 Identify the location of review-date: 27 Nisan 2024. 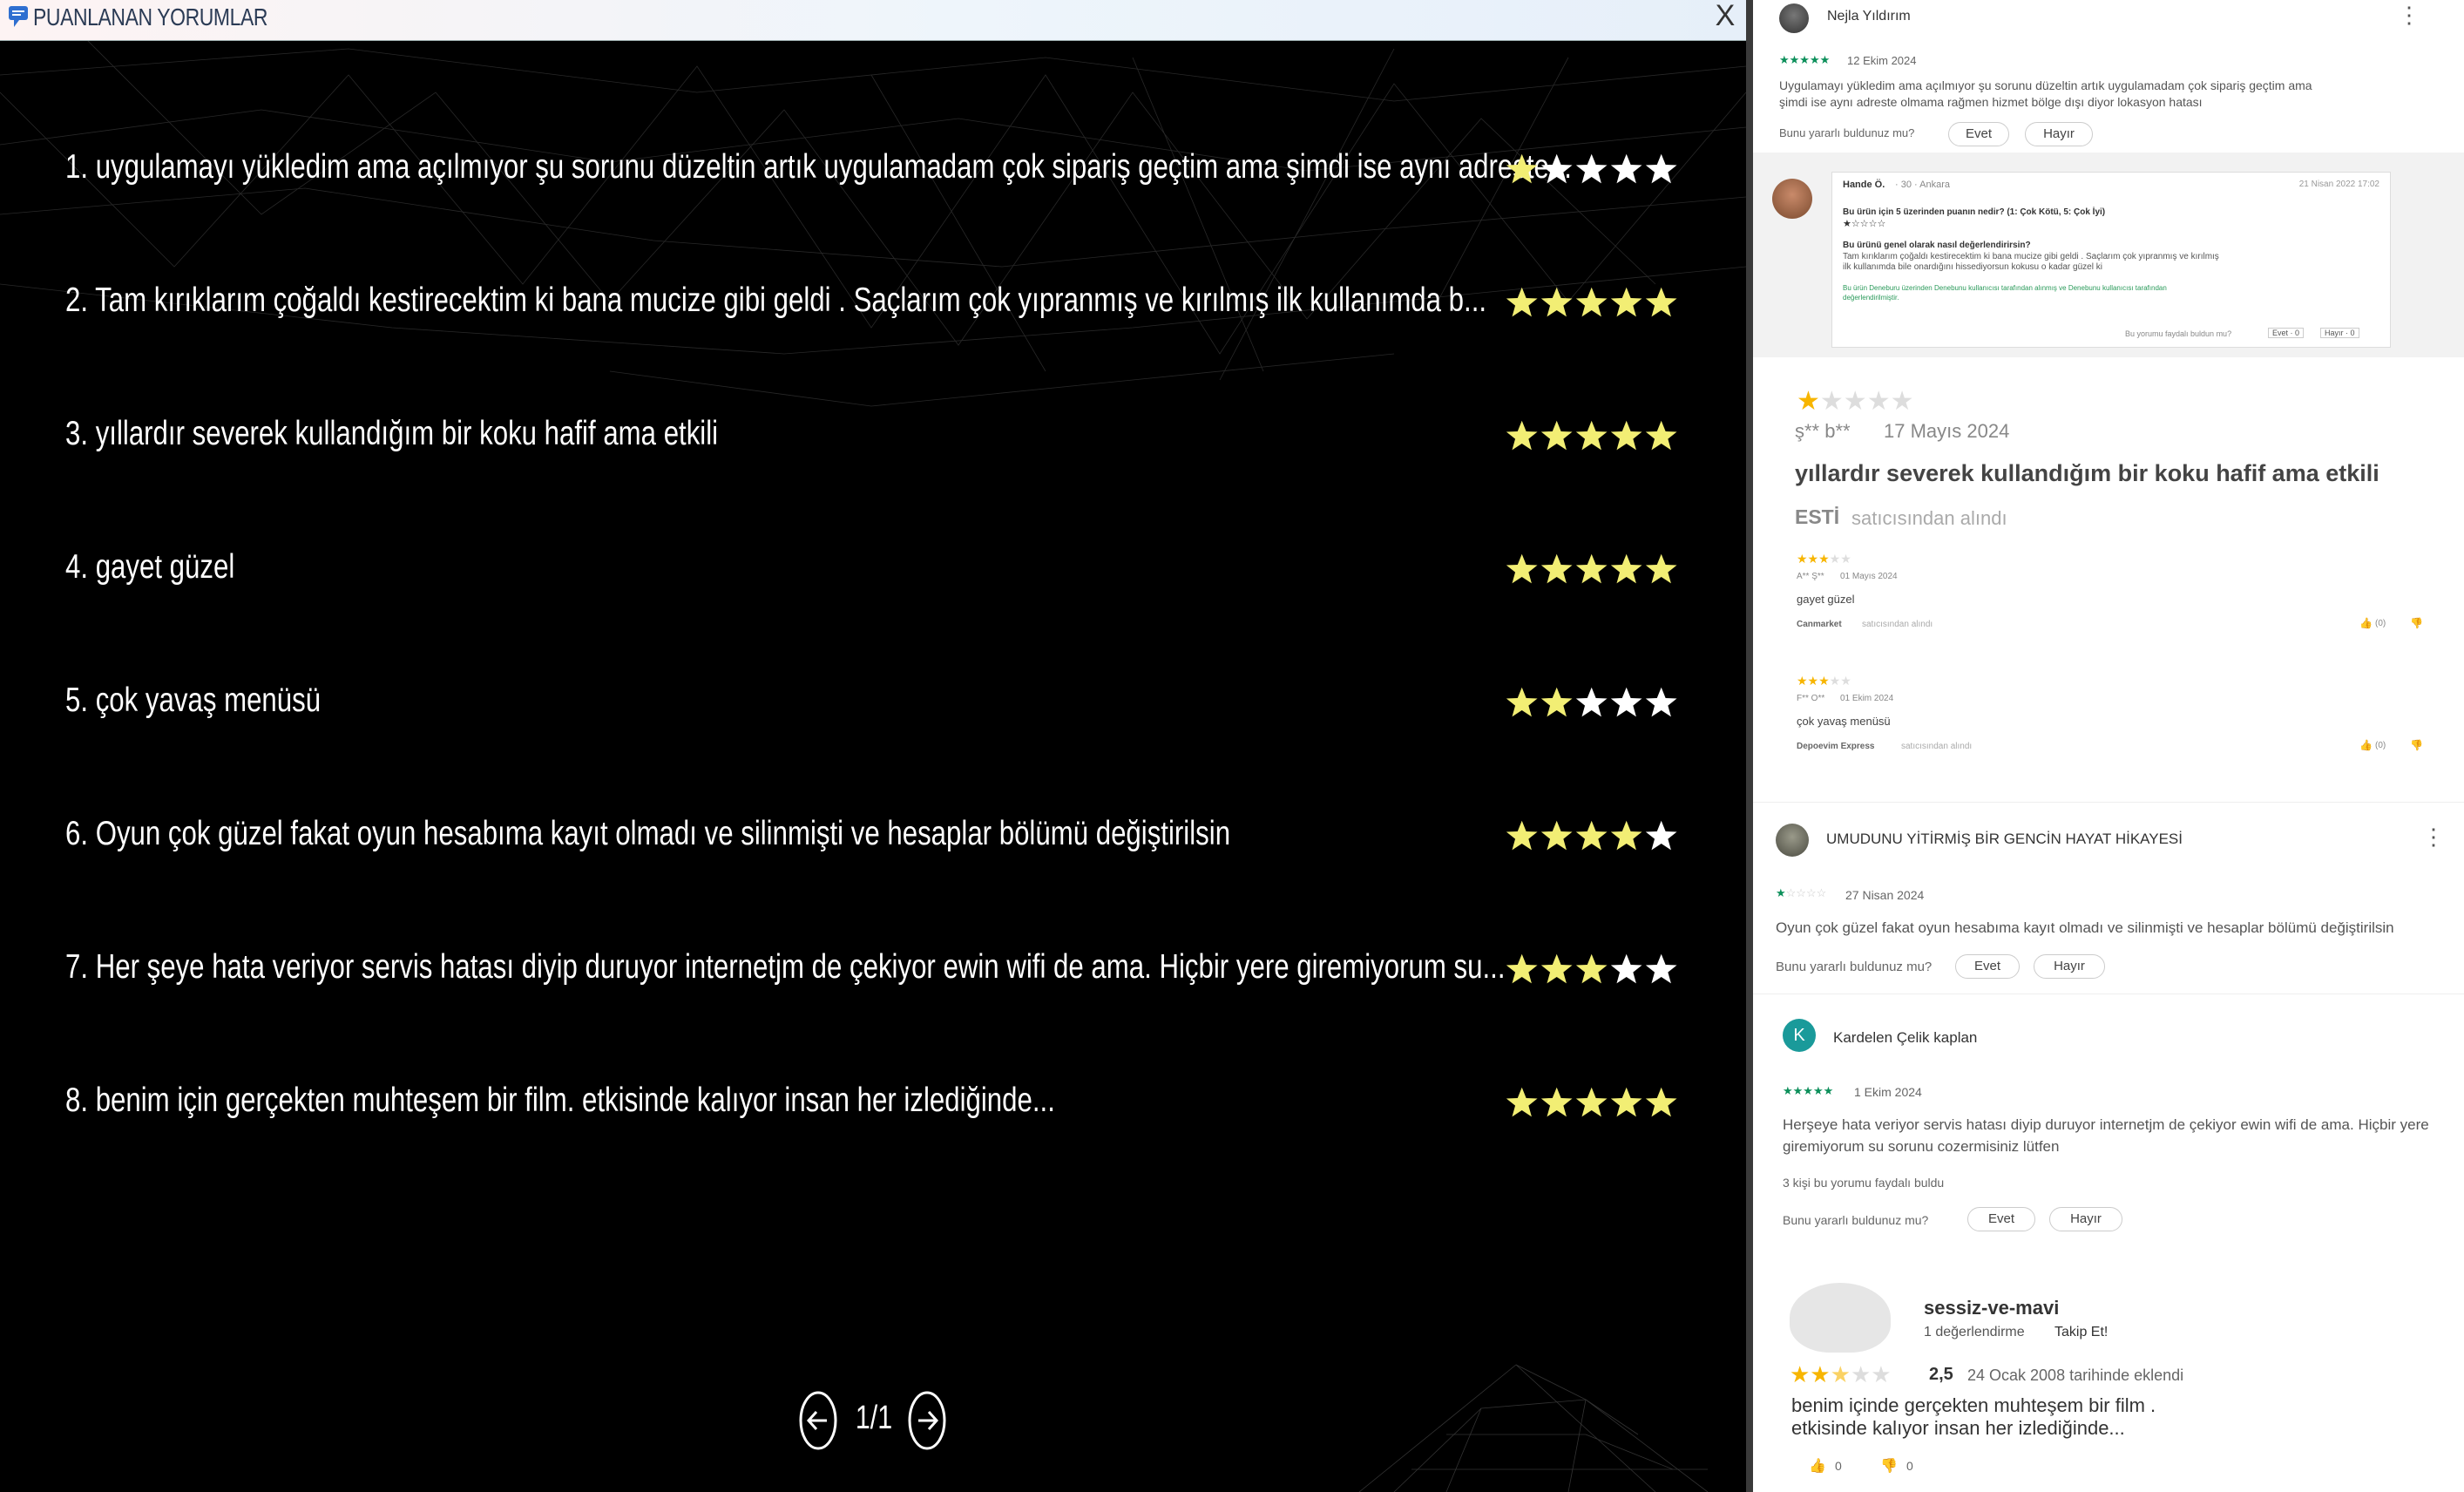
(1885, 895).